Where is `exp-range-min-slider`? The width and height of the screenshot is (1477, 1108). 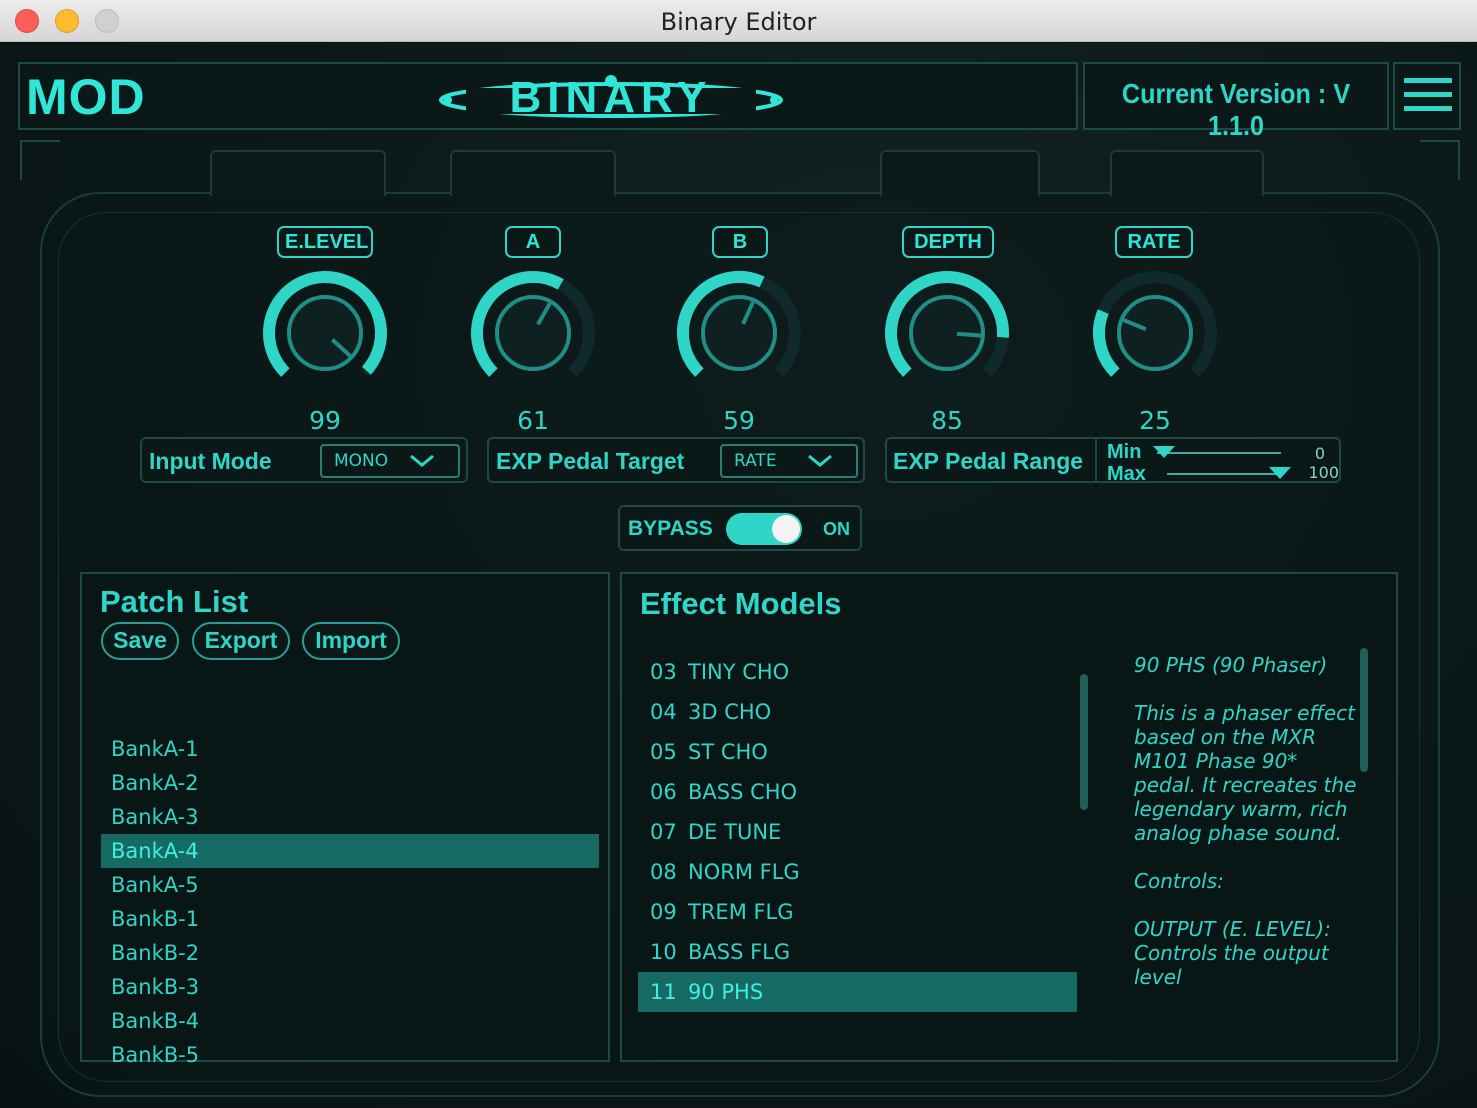
exp-range-min-slider is located at coordinates (1164, 452).